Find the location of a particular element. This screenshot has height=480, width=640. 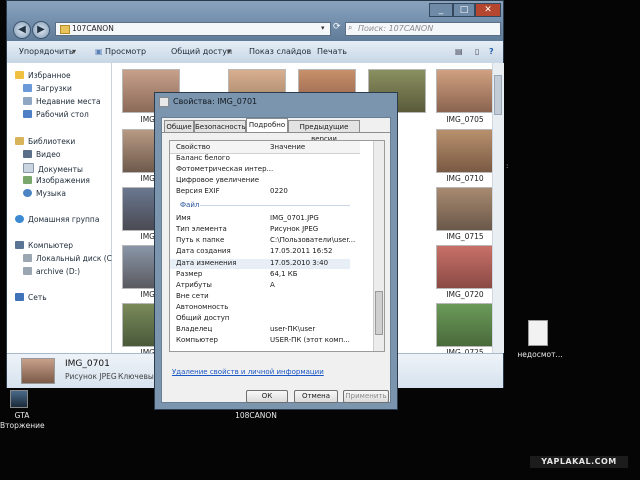

property-value: 17.05.2010 3:40 is located at coordinates (299, 263).